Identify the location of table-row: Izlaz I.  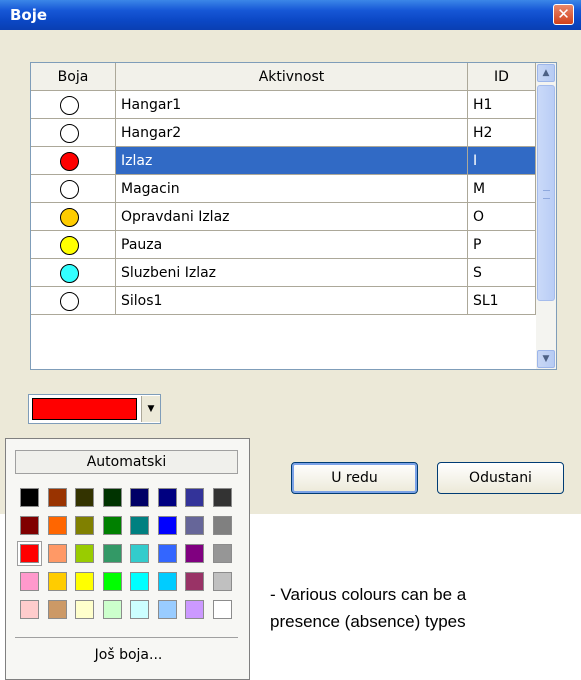
(283, 161).